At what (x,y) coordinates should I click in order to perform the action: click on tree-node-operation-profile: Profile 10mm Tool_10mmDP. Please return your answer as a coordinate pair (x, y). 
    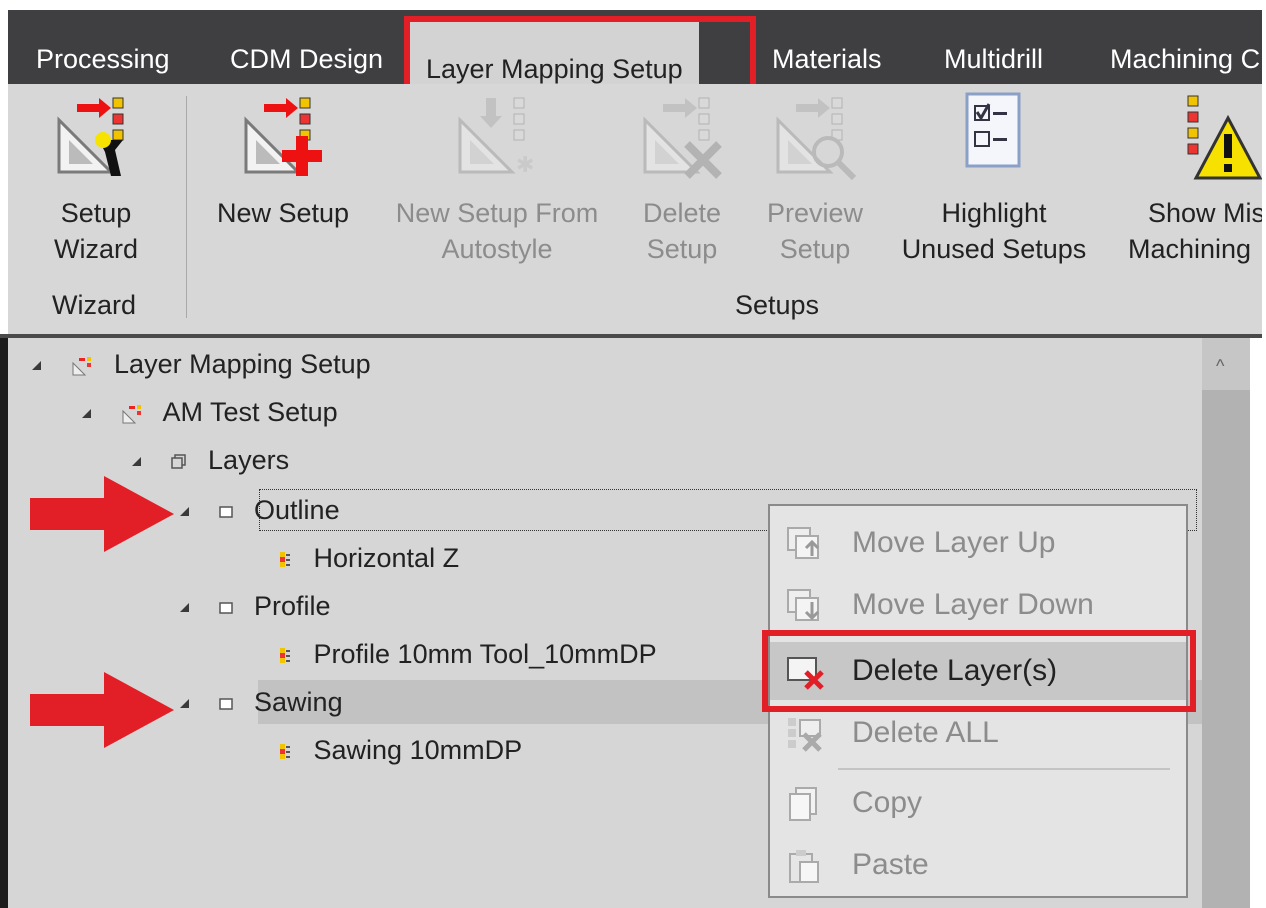
    Looking at the image, I should click on (468, 654).